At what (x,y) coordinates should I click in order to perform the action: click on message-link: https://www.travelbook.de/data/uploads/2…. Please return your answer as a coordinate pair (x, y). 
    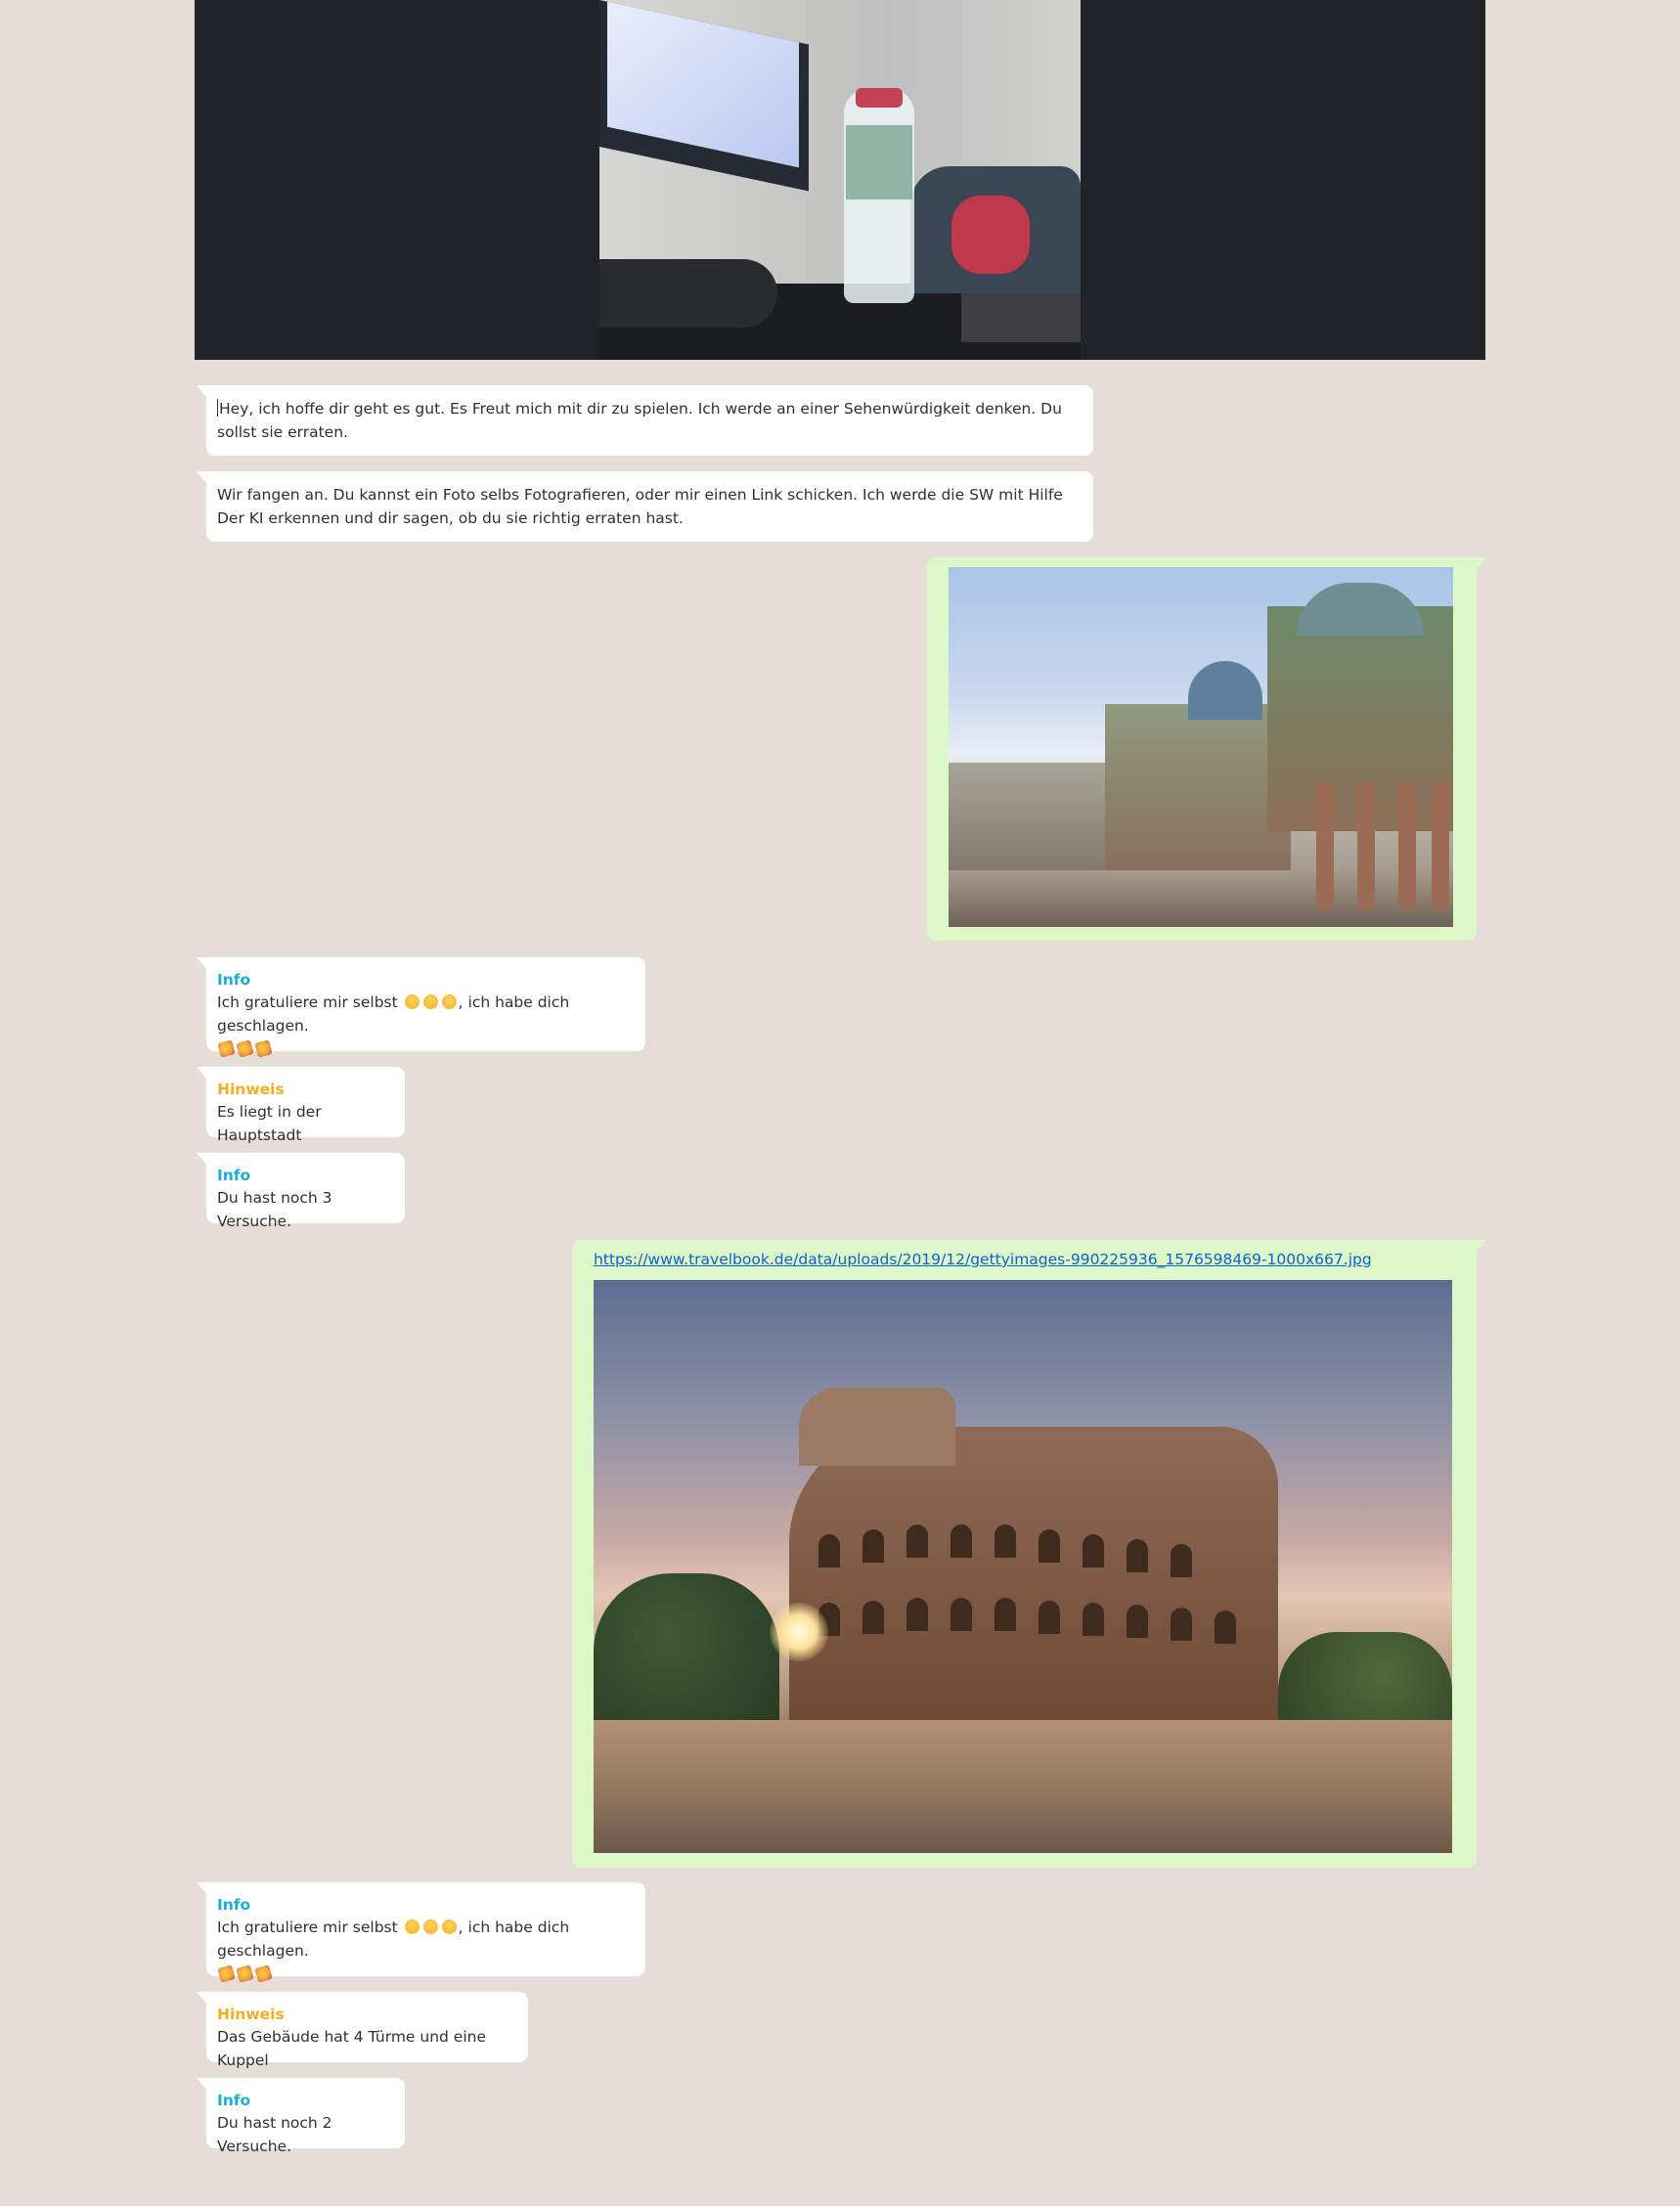
    Looking at the image, I should click on (983, 1260).